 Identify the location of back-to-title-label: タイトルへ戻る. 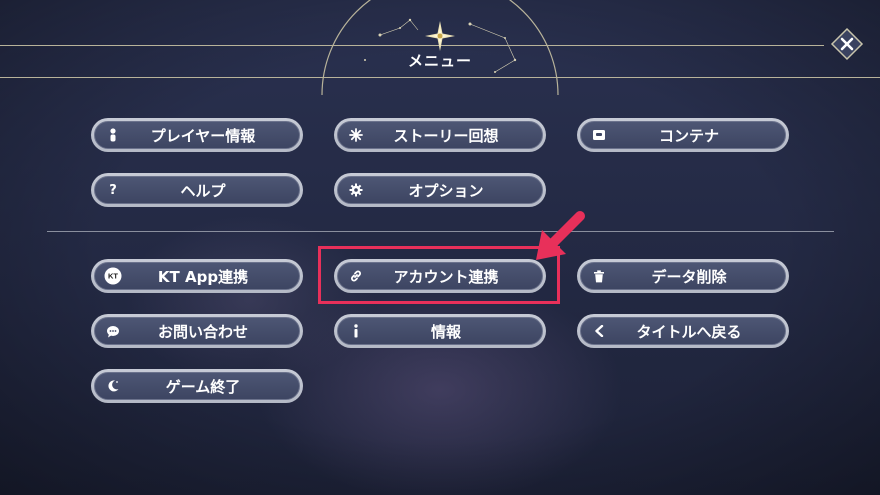
(689, 331).